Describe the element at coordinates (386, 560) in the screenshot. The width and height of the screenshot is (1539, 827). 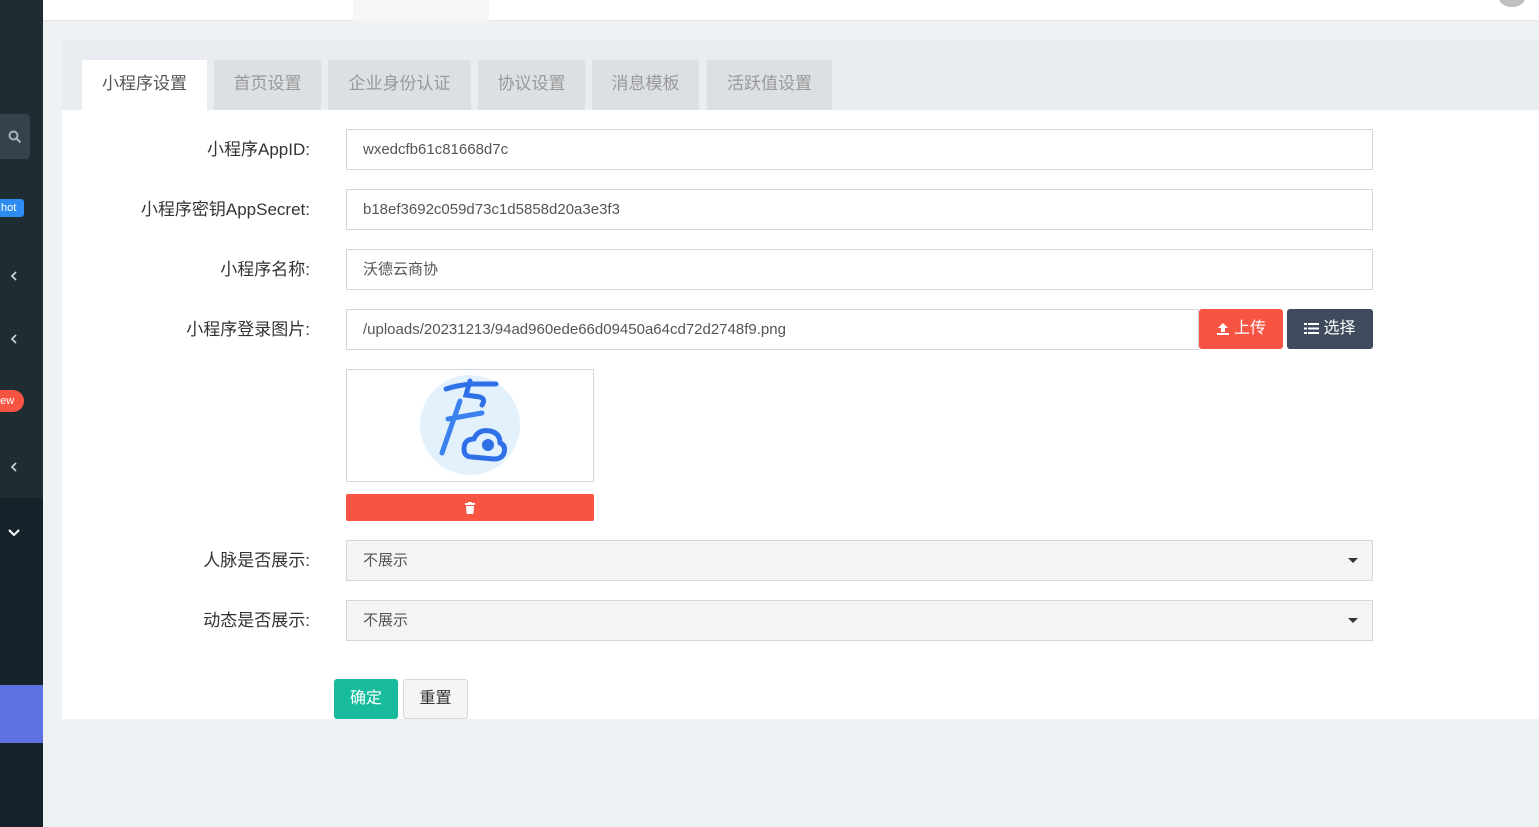
I see `contacts-display-value: 不展示` at that location.